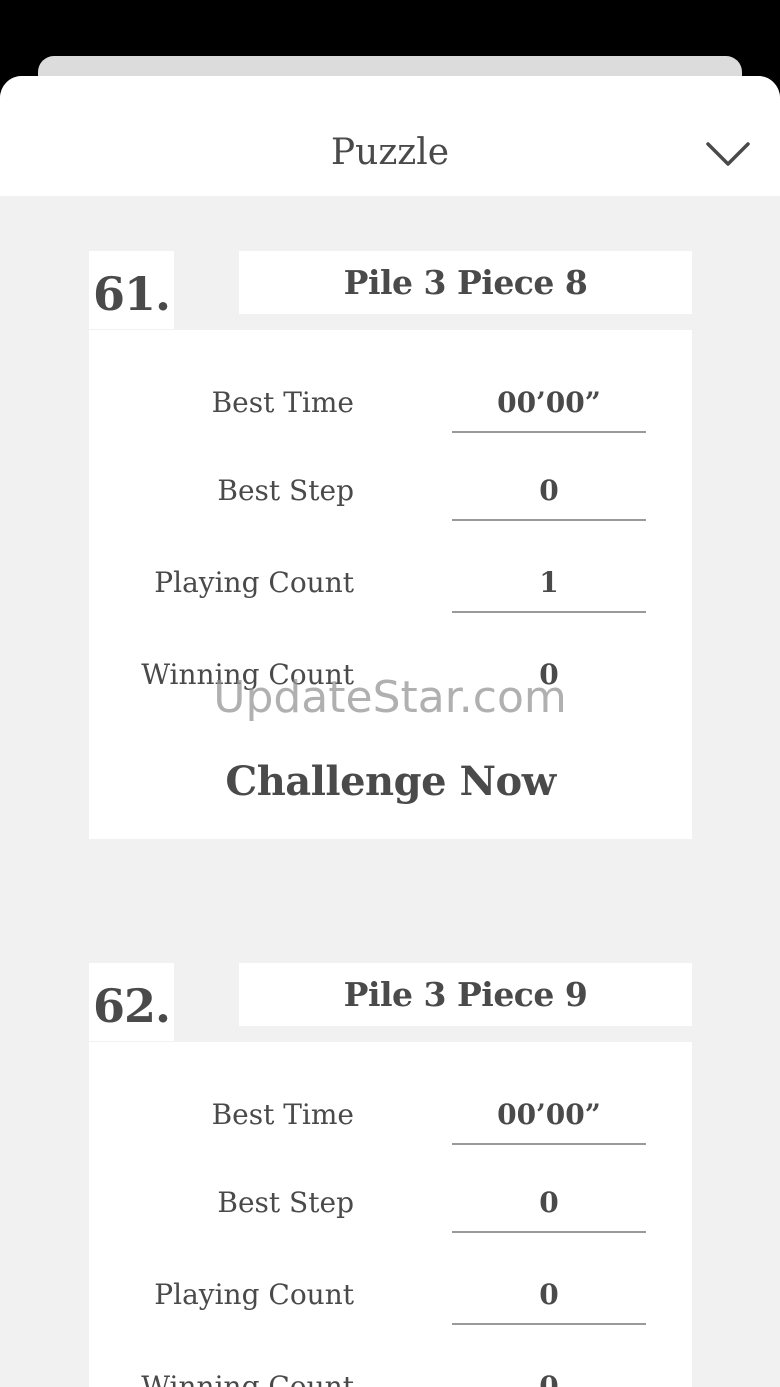  I want to click on watermark: UpdateStar.com, so click(390, 697).